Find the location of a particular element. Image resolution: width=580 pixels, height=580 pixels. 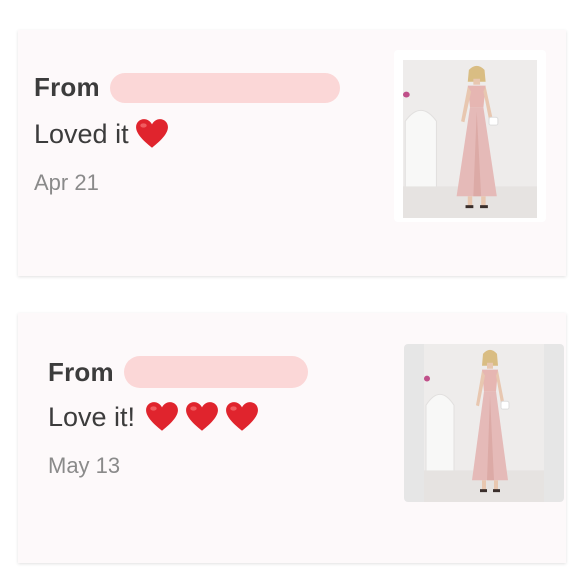

message-date: Apr 21 is located at coordinates (66, 182).